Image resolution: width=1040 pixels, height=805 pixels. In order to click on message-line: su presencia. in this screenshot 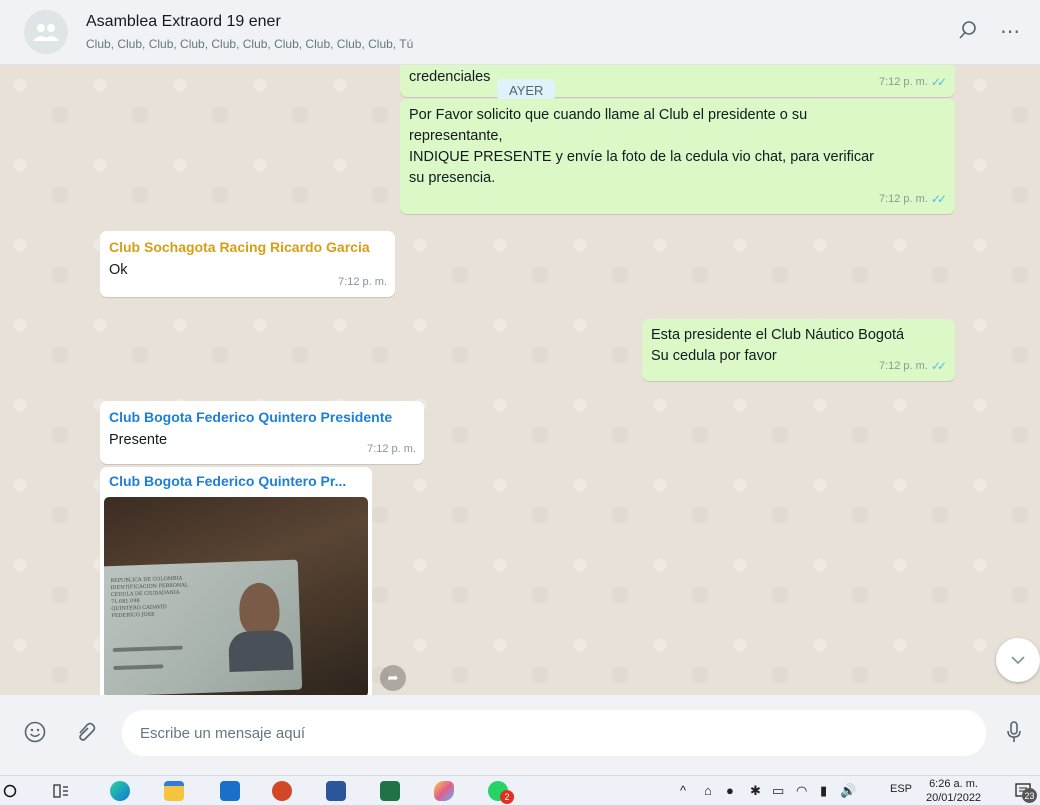, I will do `click(452, 178)`.